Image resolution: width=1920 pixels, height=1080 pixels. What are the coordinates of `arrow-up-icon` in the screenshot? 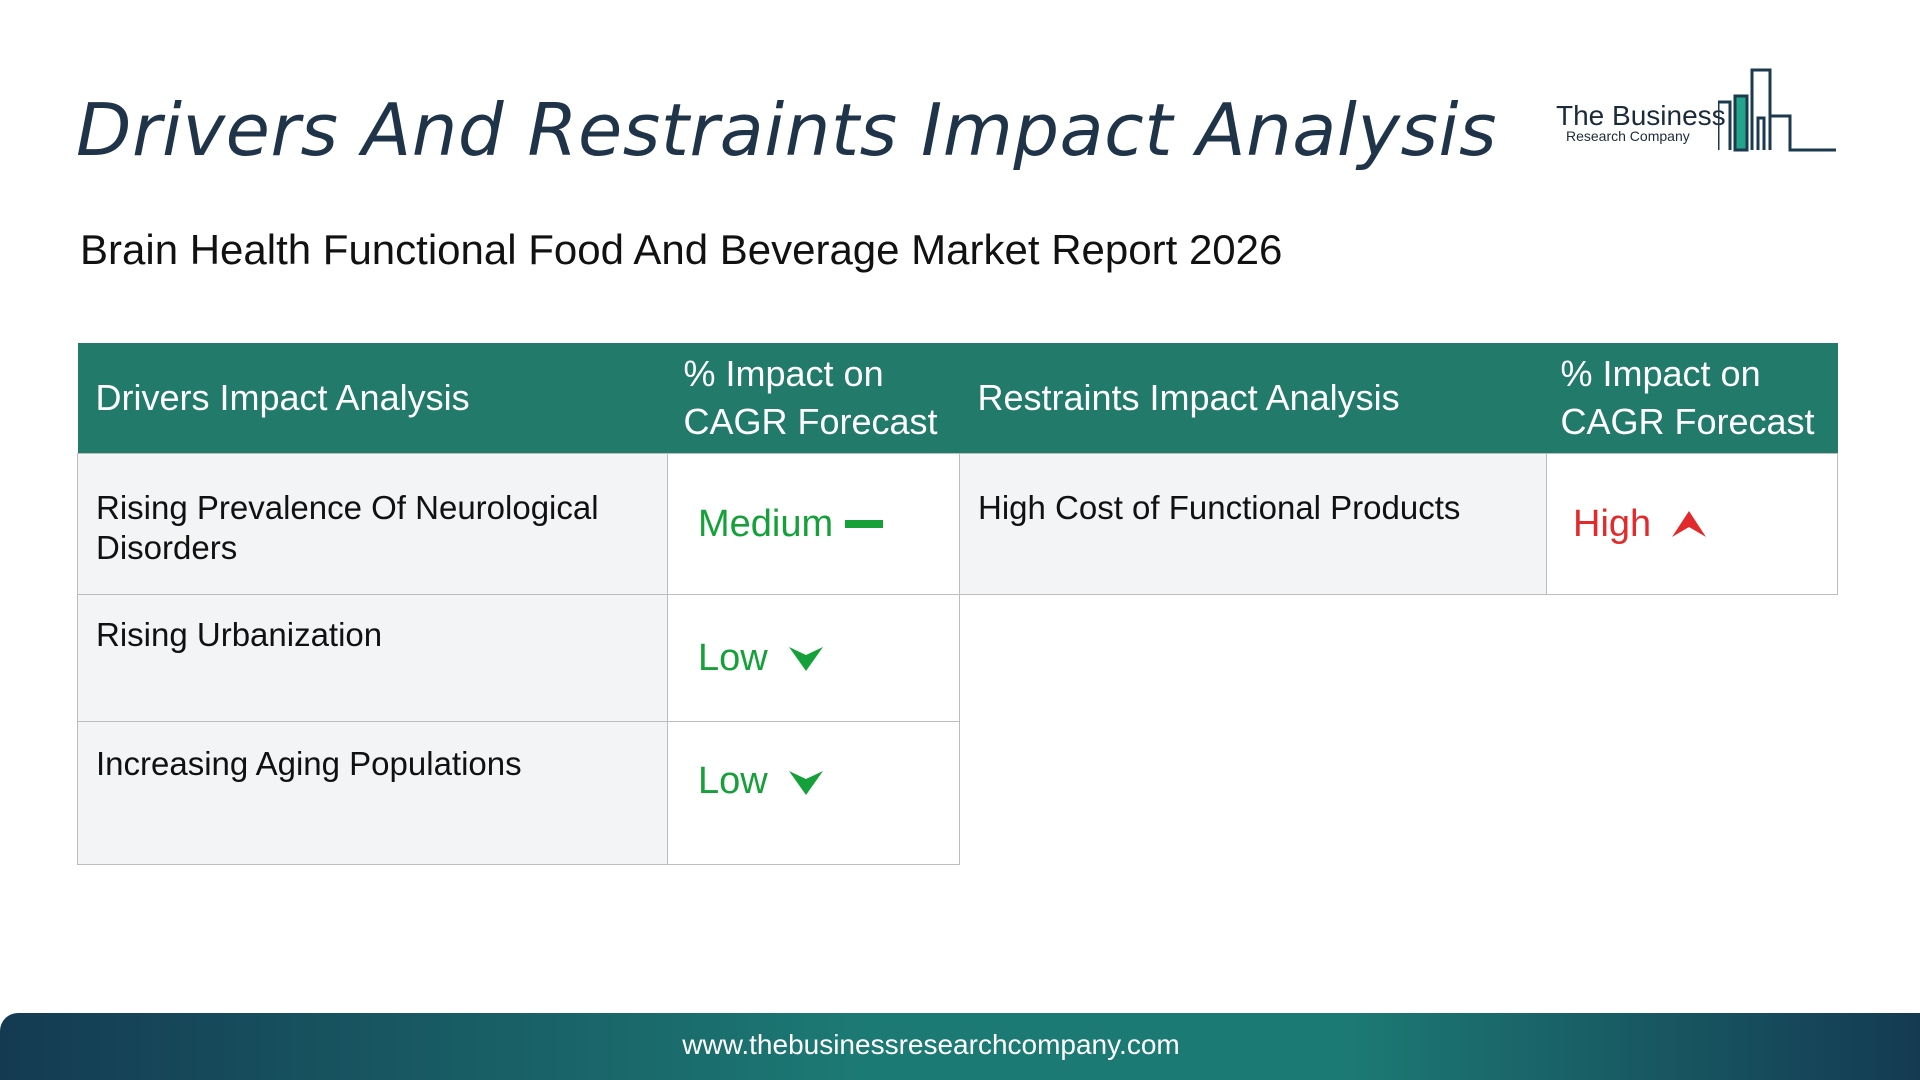 It's located at (1689, 524).